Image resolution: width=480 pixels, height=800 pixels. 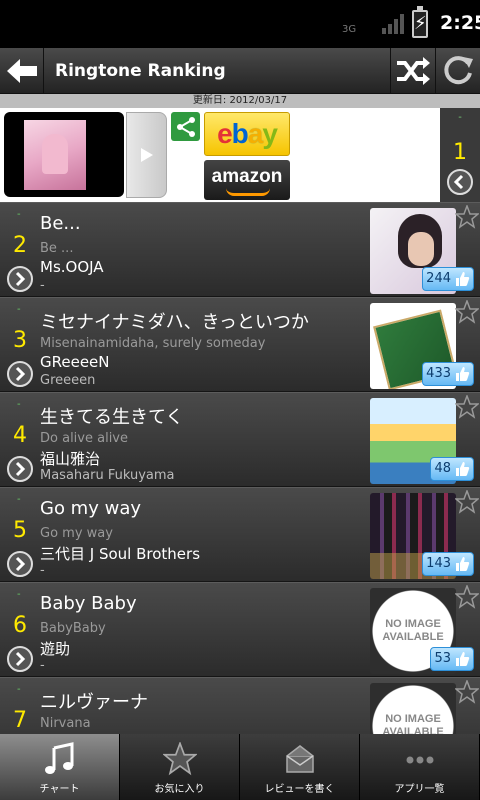 What do you see at coordinates (247, 180) in the screenshot?
I see `amazon-button: amazon` at bounding box center [247, 180].